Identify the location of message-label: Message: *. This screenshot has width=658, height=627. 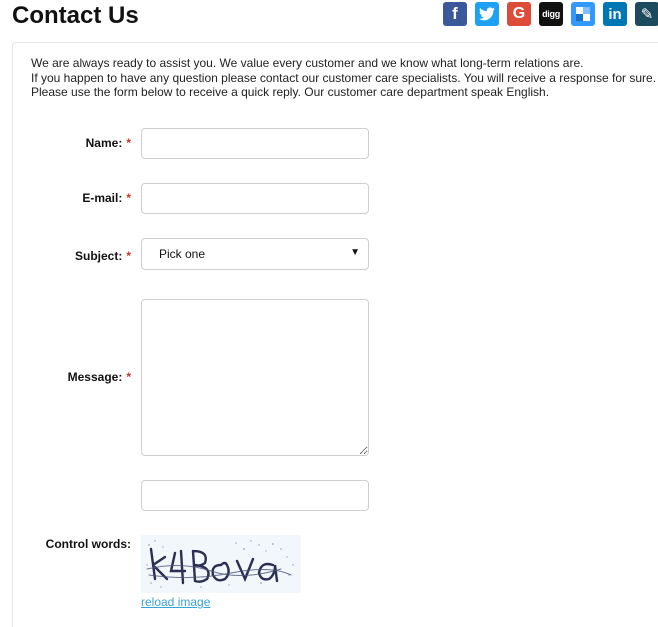
(99, 377).